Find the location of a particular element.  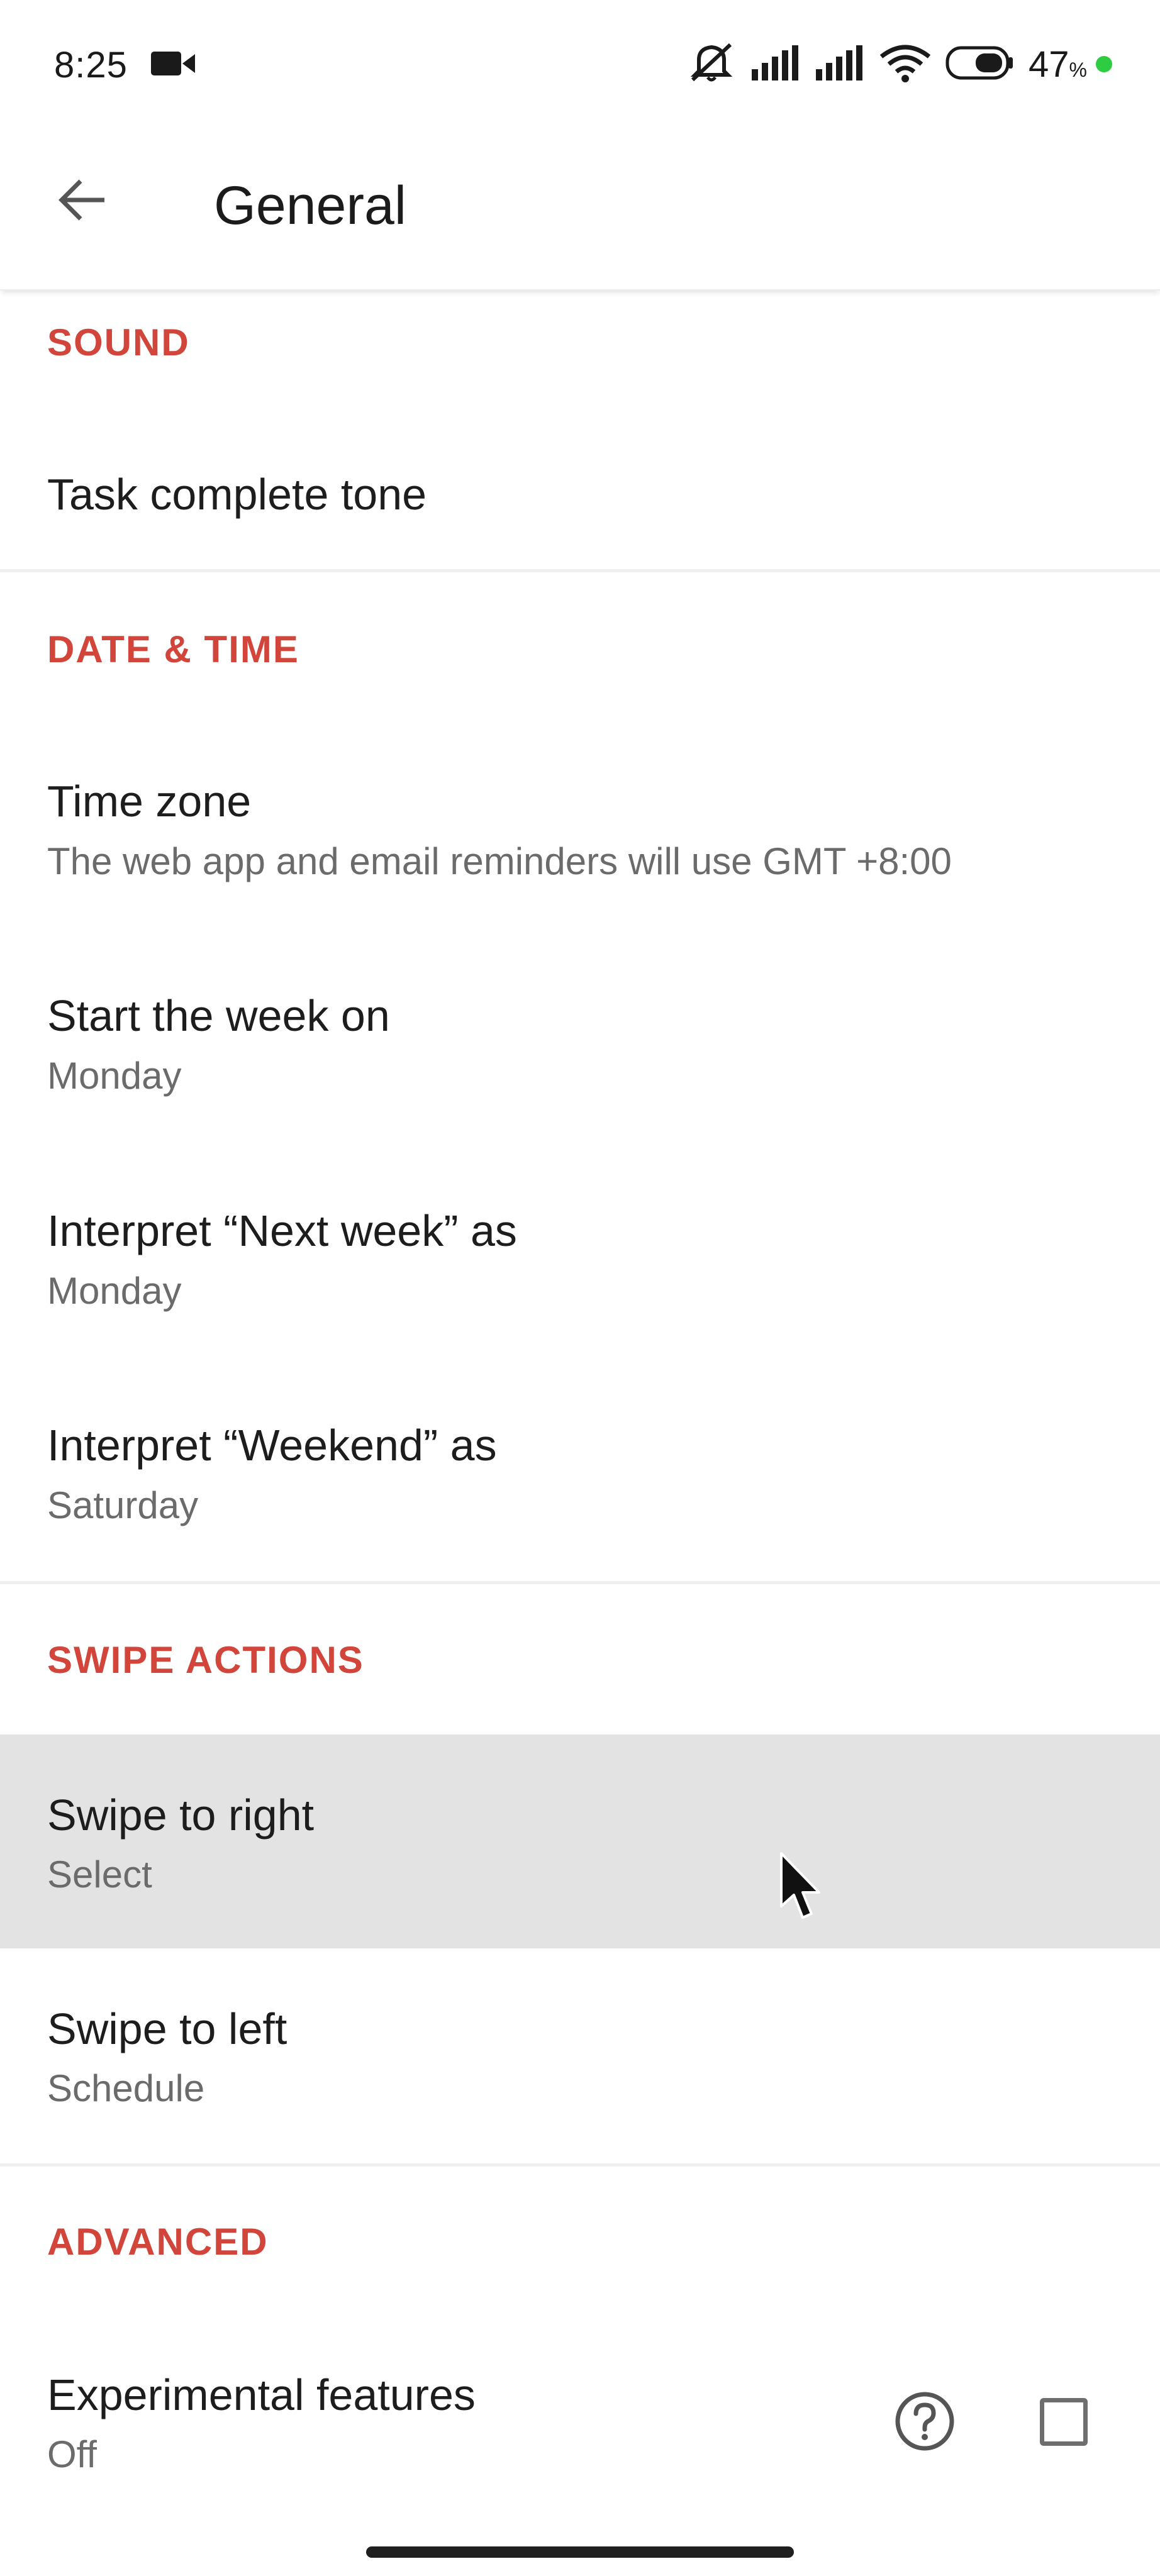

setting-value: Saturday is located at coordinates (123, 1505).